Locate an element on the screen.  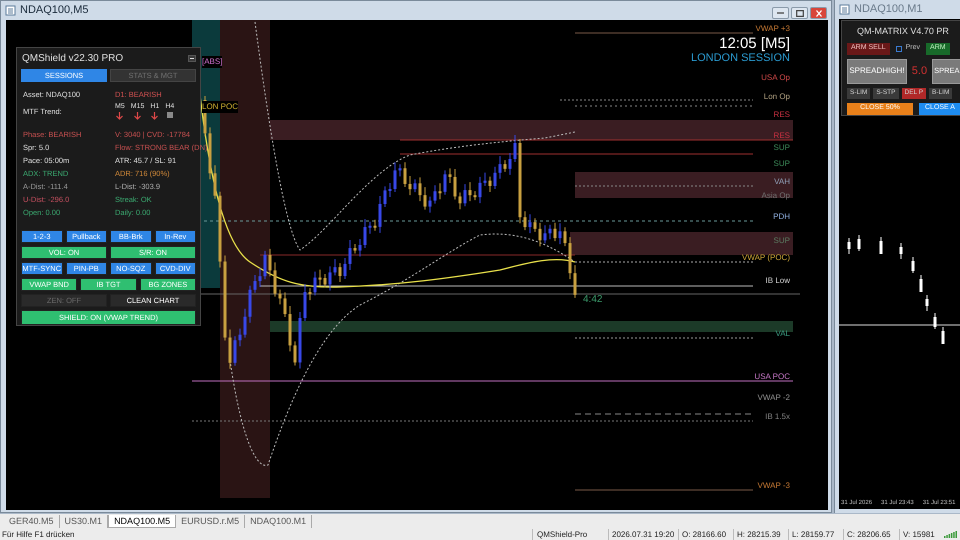
status-low: L: 28159.77 is located at coordinates (815, 534).